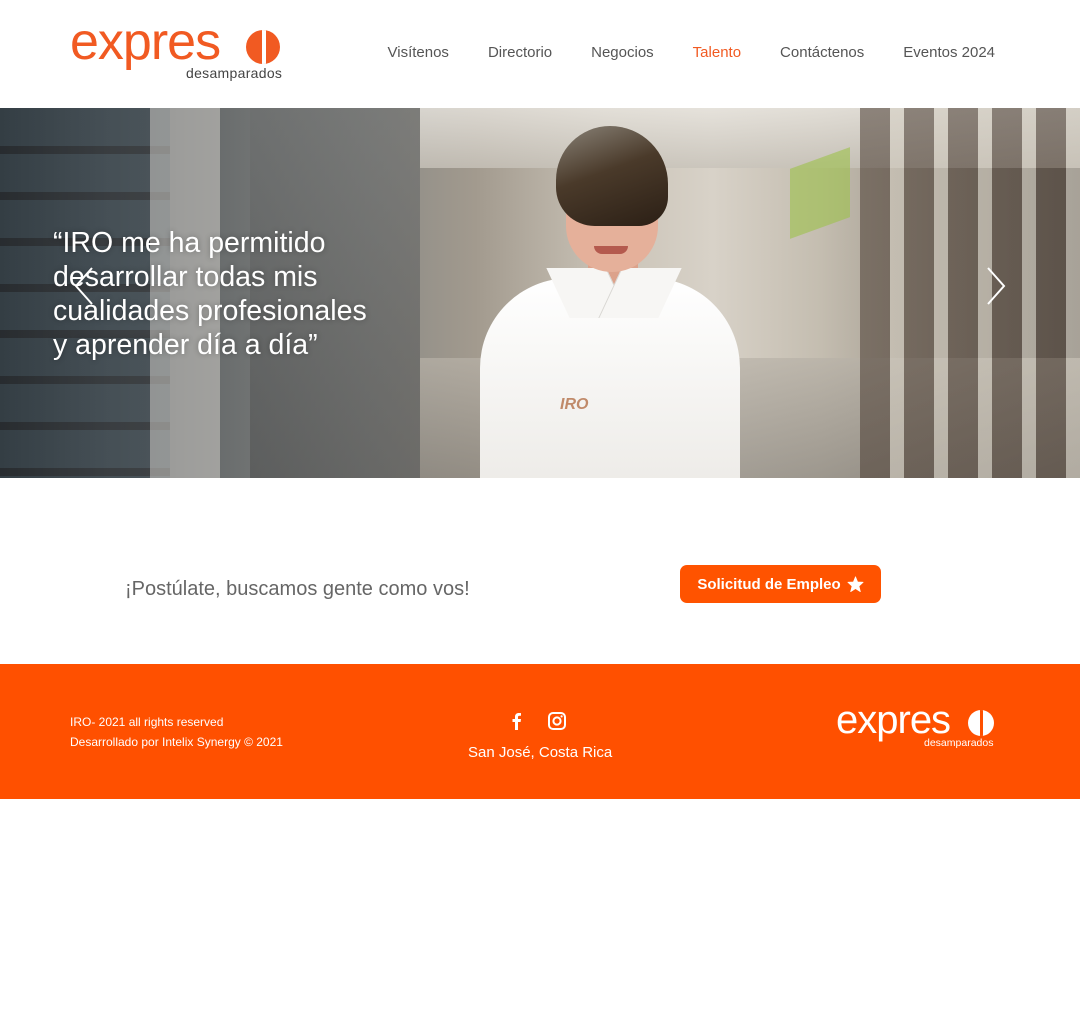  What do you see at coordinates (981, 723) in the screenshot?
I see `footer-logo-o-mark` at bounding box center [981, 723].